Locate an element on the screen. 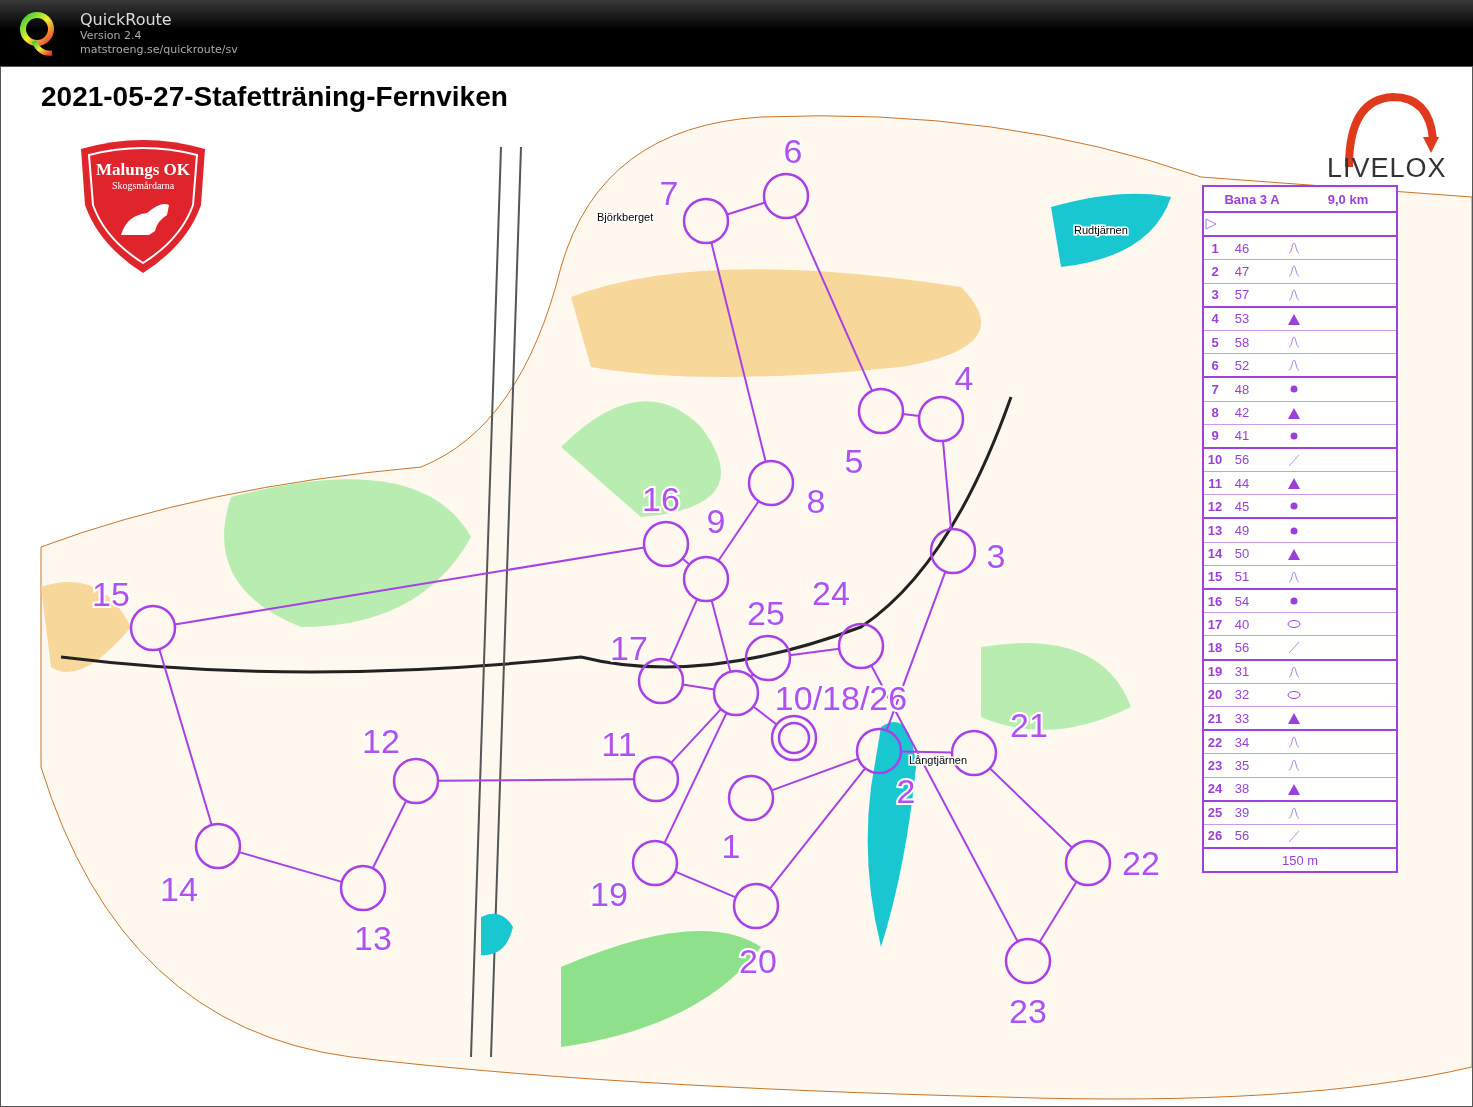 The image size is (1473, 1107). control-sequence: 6 is located at coordinates (1215, 365).